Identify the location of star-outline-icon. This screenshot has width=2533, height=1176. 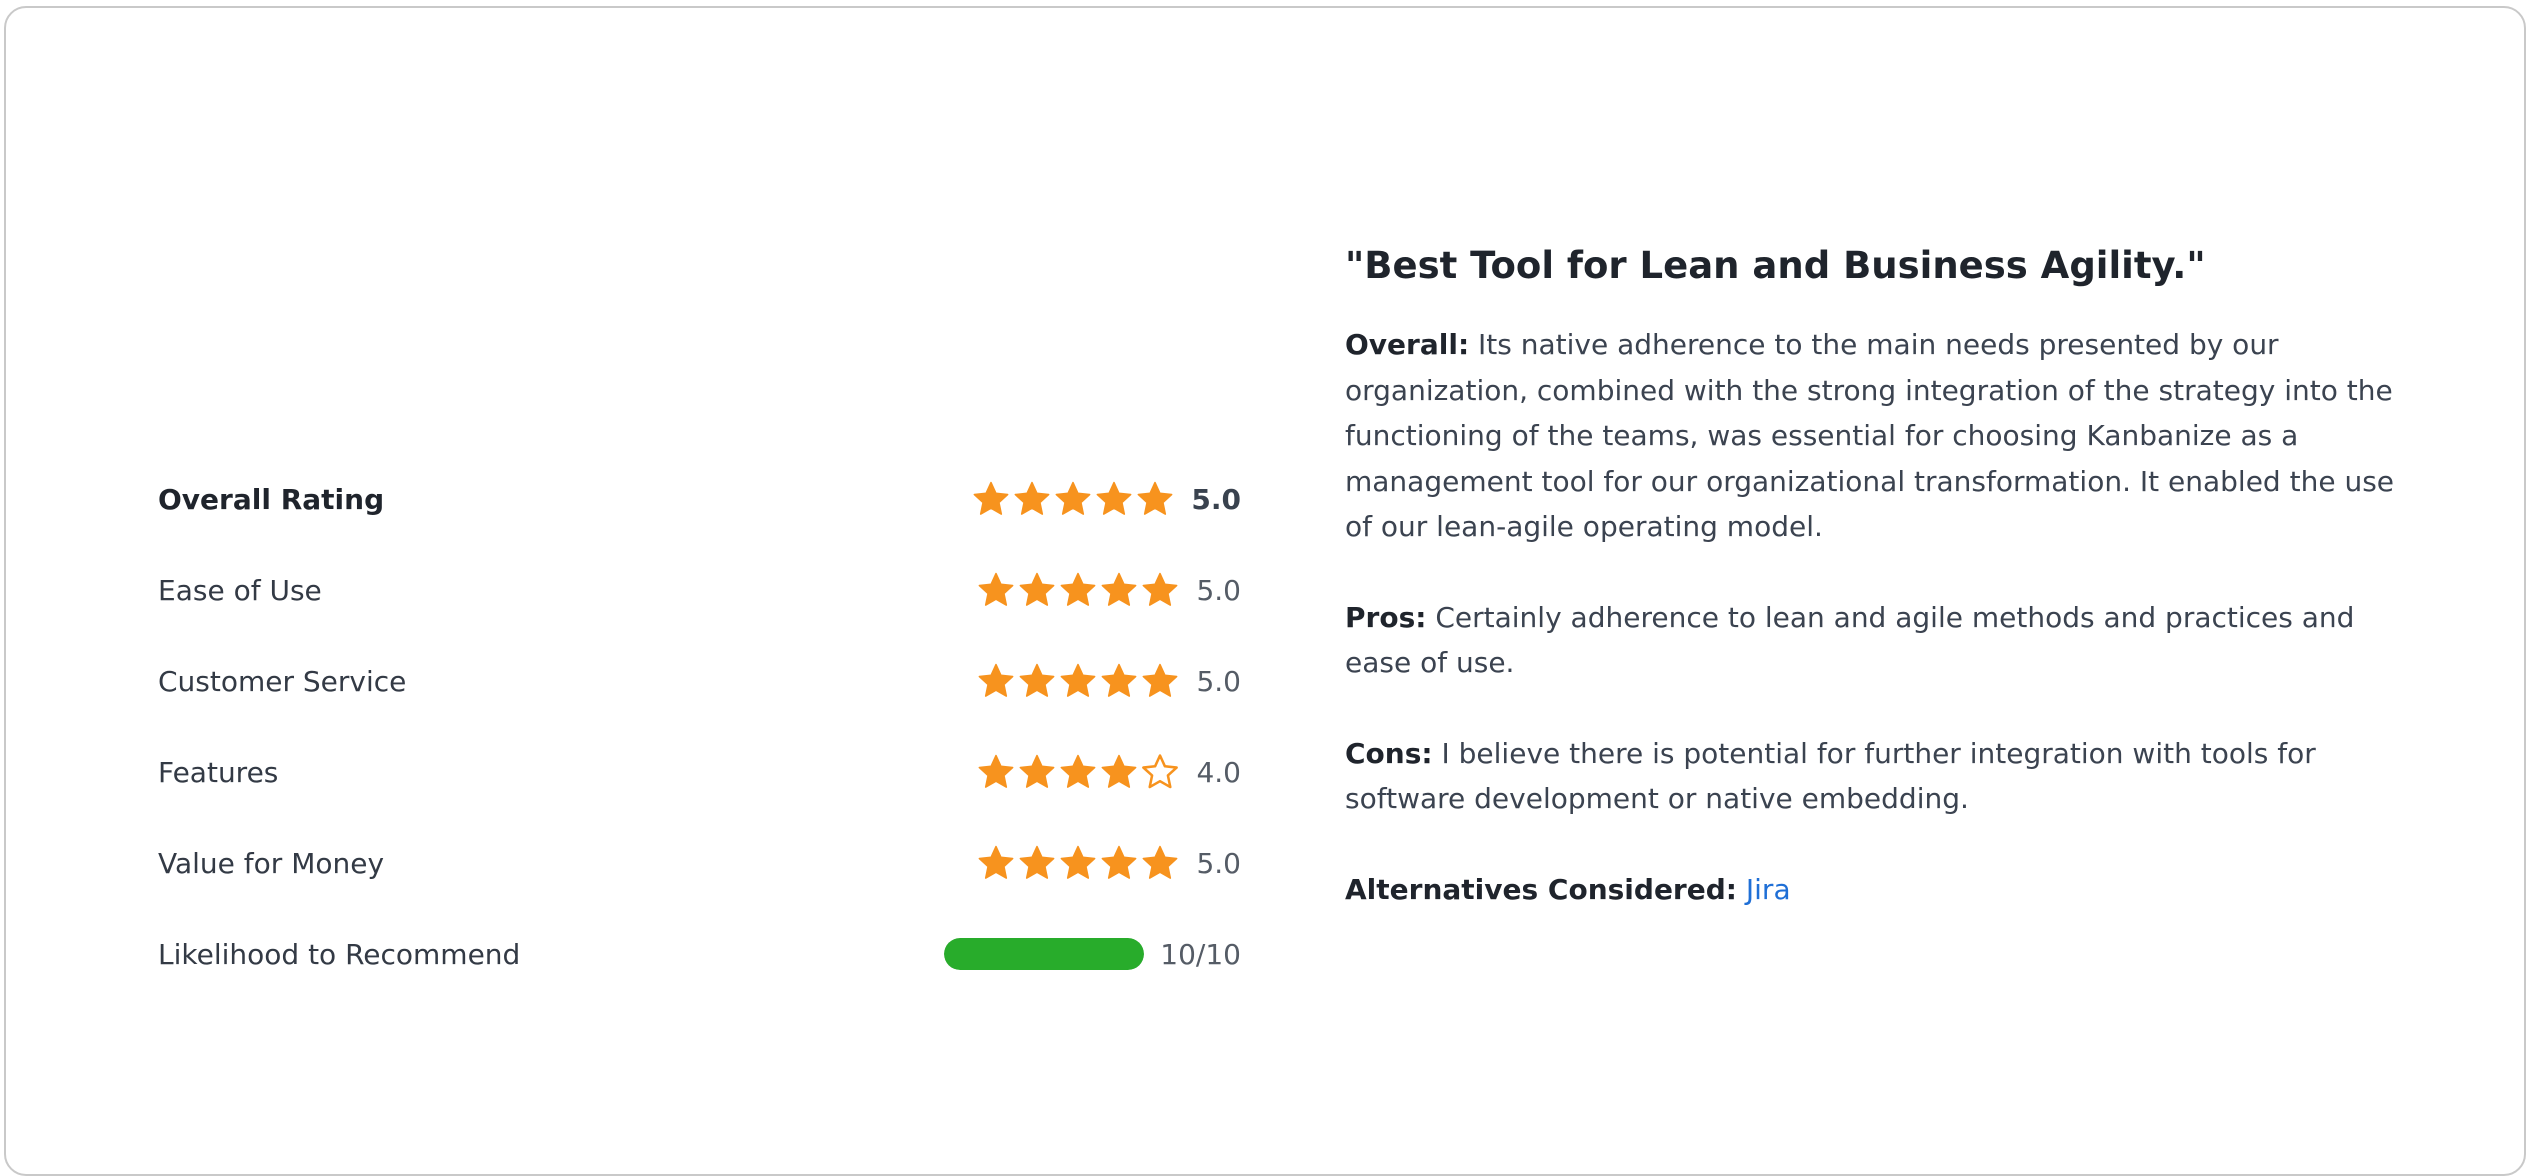
(1160, 771).